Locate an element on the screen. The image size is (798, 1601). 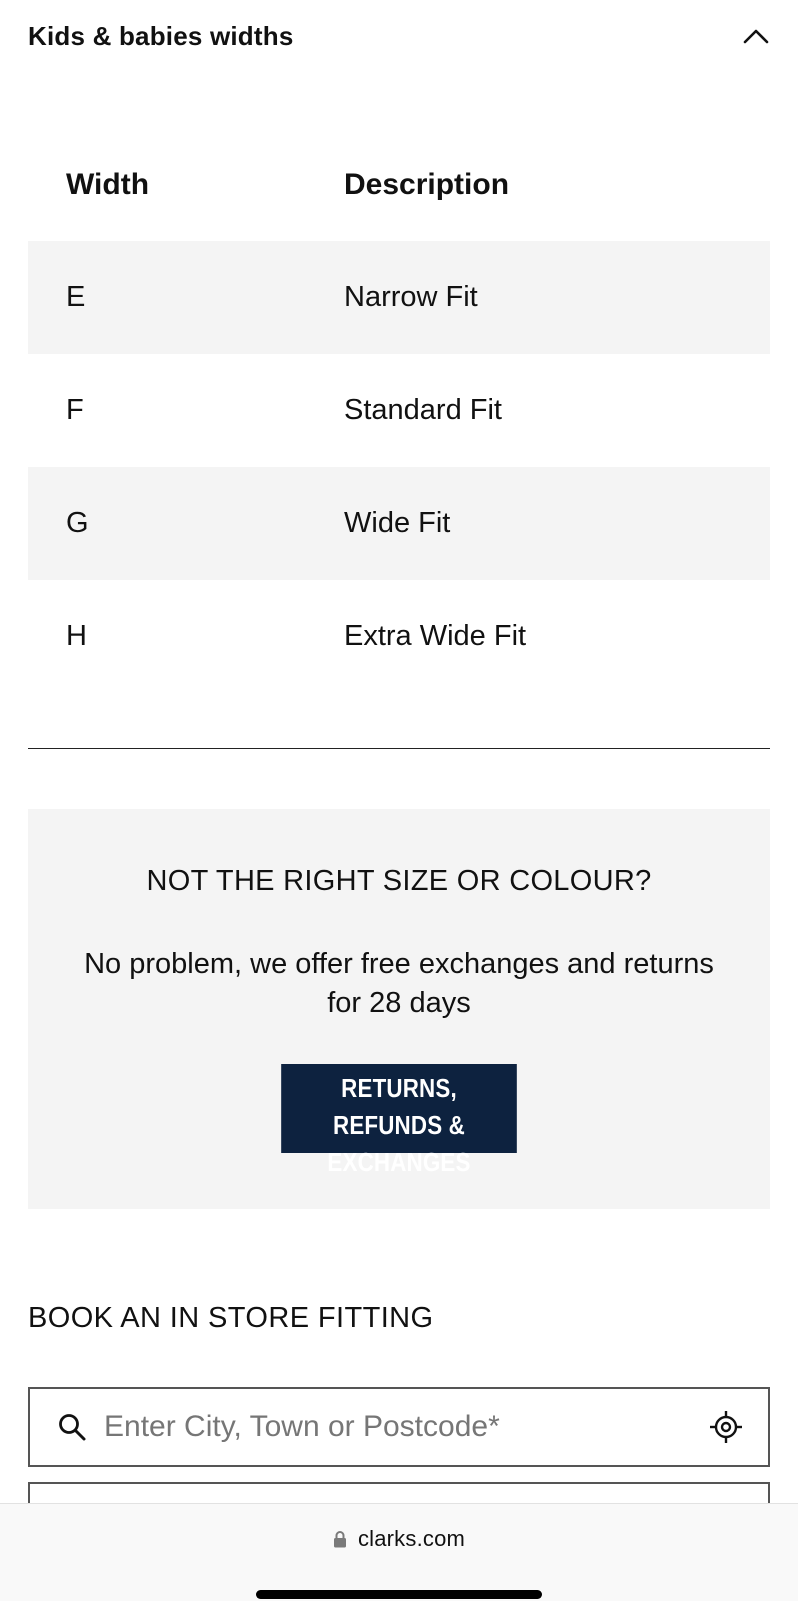
table-row: E Narrow Fit is located at coordinates (399, 297).